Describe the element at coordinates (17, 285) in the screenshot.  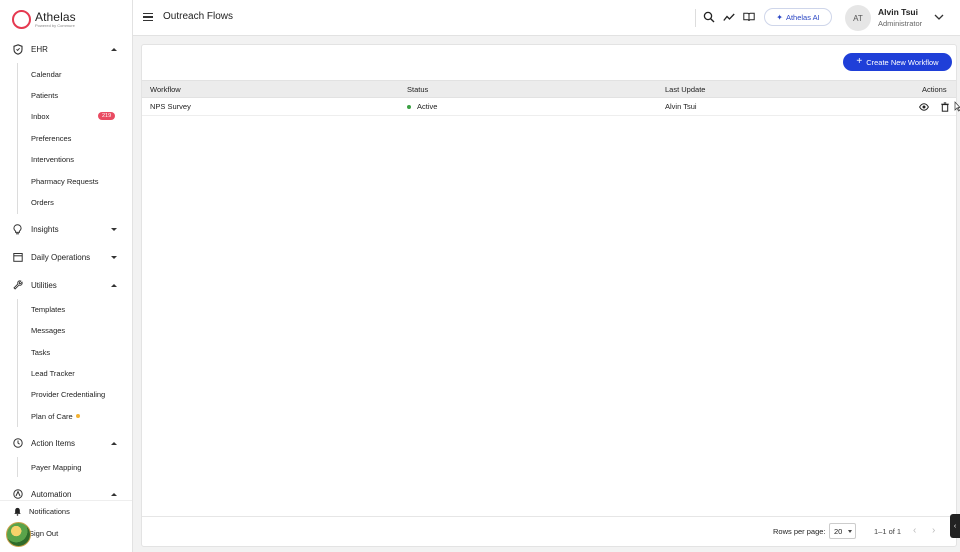
I see `wrench-icon` at that location.